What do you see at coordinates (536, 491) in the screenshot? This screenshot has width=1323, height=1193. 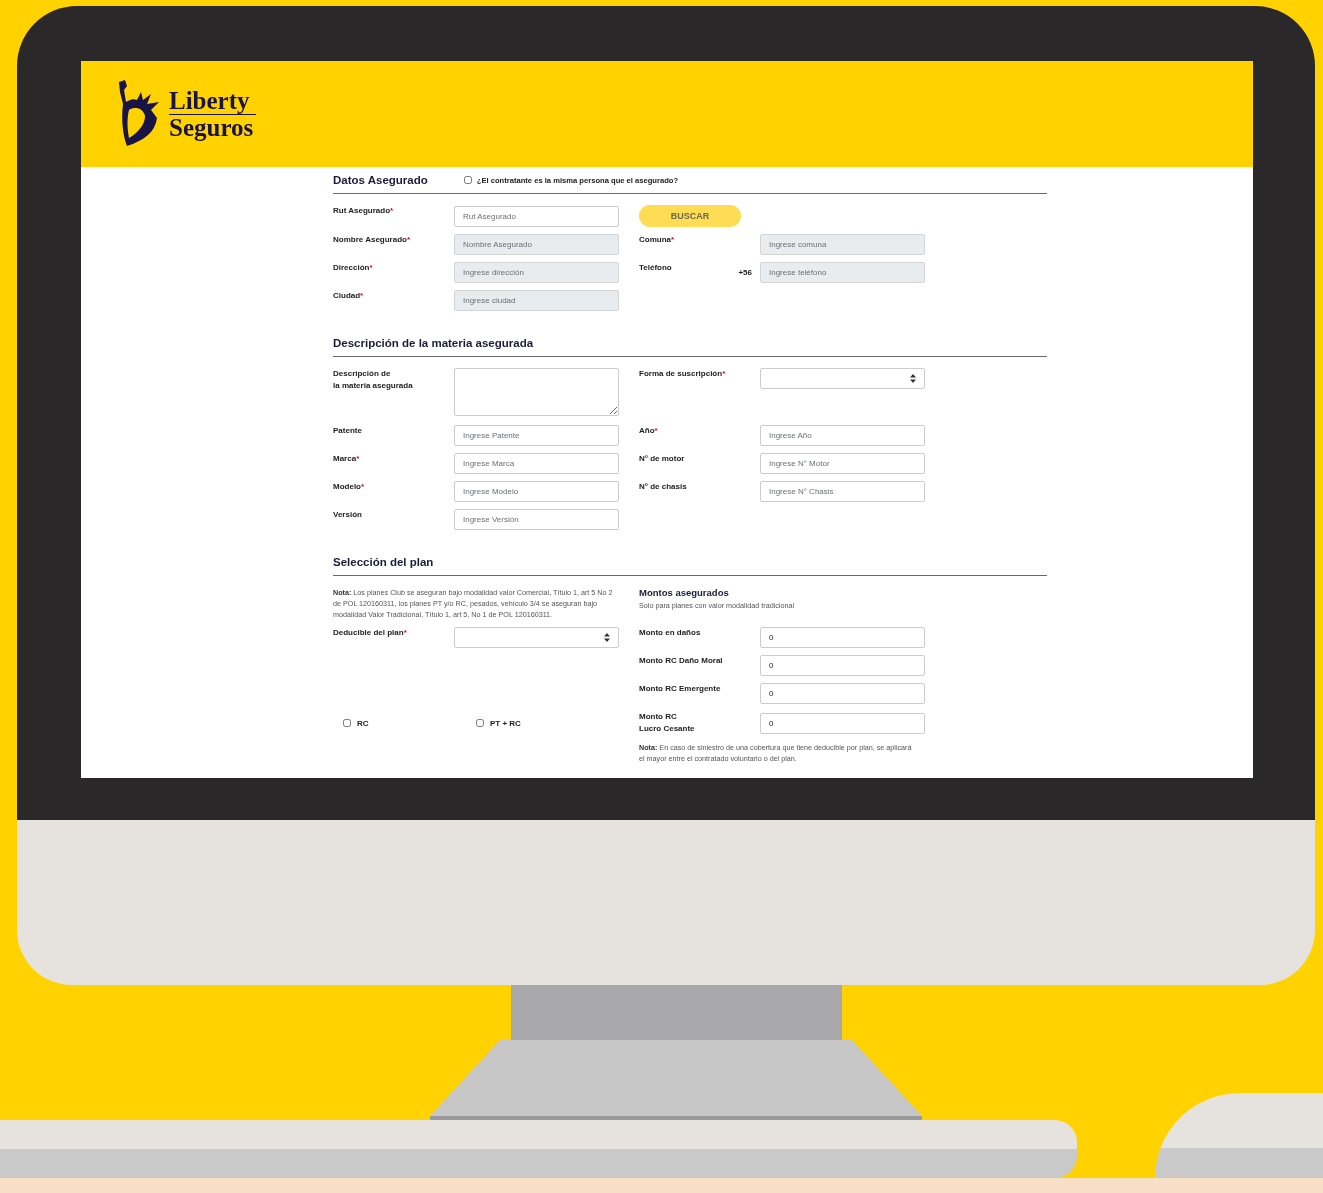 I see `input-field: Ingrese Modelo` at bounding box center [536, 491].